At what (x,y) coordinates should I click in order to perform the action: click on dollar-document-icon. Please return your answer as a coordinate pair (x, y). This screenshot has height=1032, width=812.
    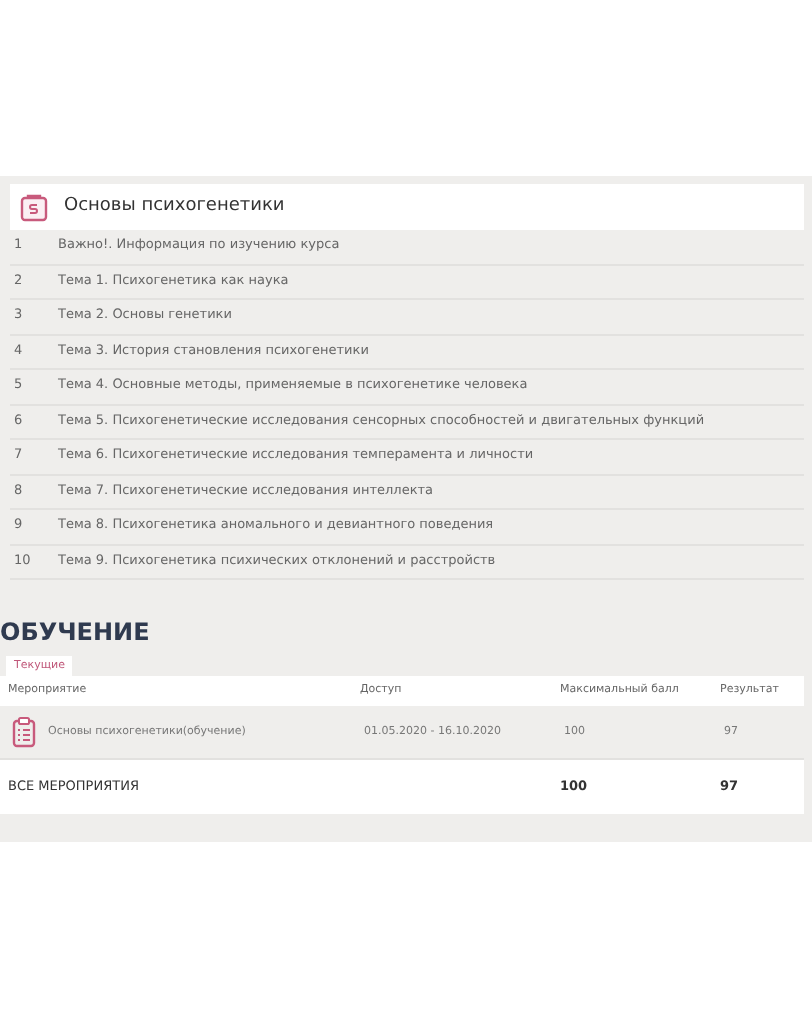
    Looking at the image, I should click on (34, 207).